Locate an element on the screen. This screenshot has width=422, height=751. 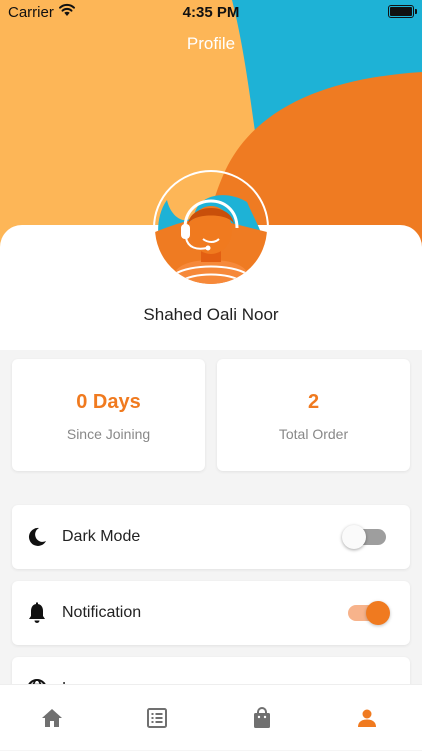
tab-orders is located at coordinates (157, 718).